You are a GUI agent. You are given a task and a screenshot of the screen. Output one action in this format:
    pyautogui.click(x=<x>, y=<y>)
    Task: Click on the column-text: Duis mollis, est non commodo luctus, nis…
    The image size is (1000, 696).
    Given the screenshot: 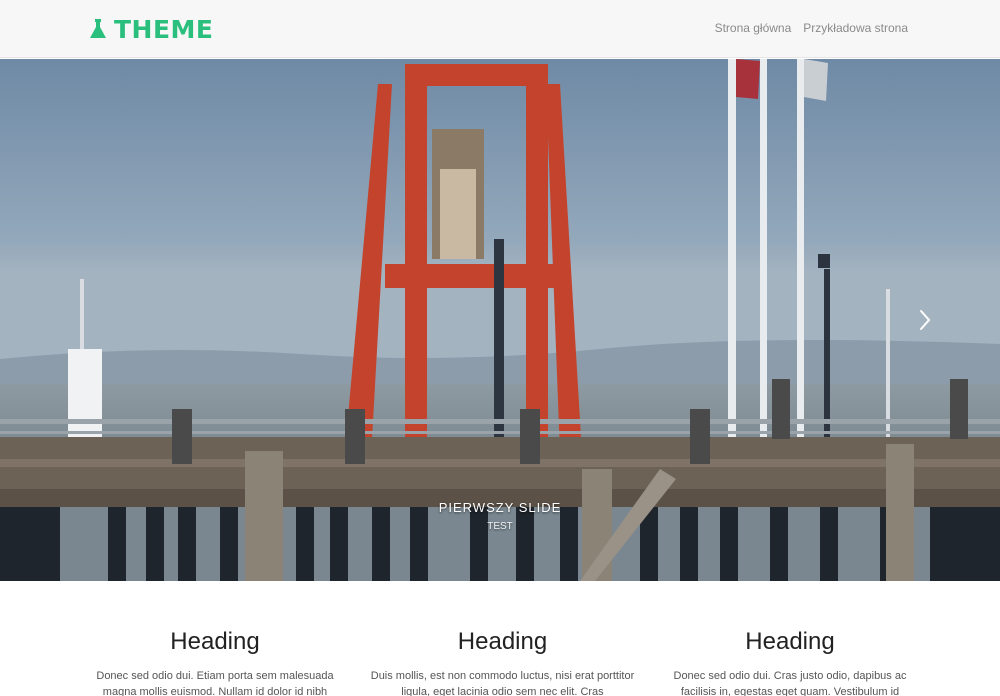 What is the action you would take?
    pyautogui.click(x=502, y=683)
    